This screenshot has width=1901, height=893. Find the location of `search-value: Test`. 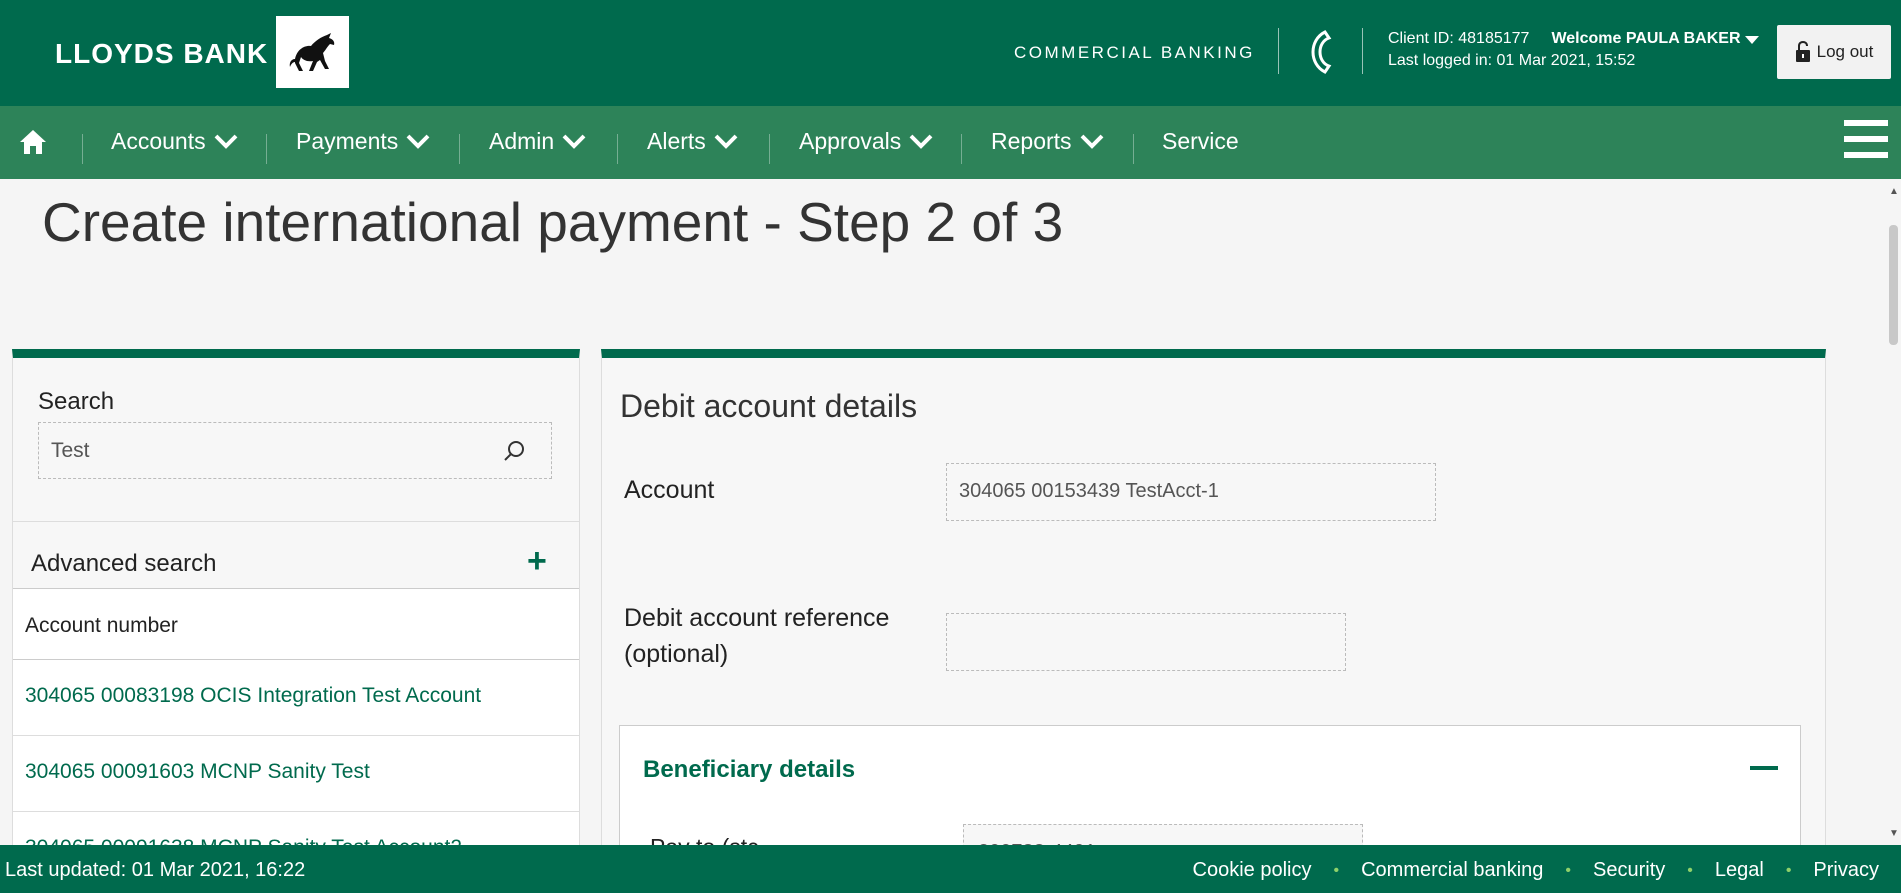

search-value: Test is located at coordinates (70, 450).